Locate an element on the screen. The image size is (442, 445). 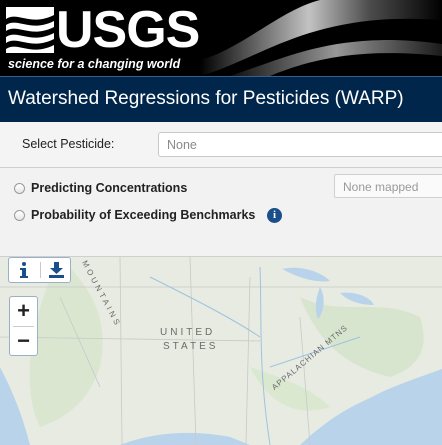
map-toolbar is located at coordinates (39, 270).